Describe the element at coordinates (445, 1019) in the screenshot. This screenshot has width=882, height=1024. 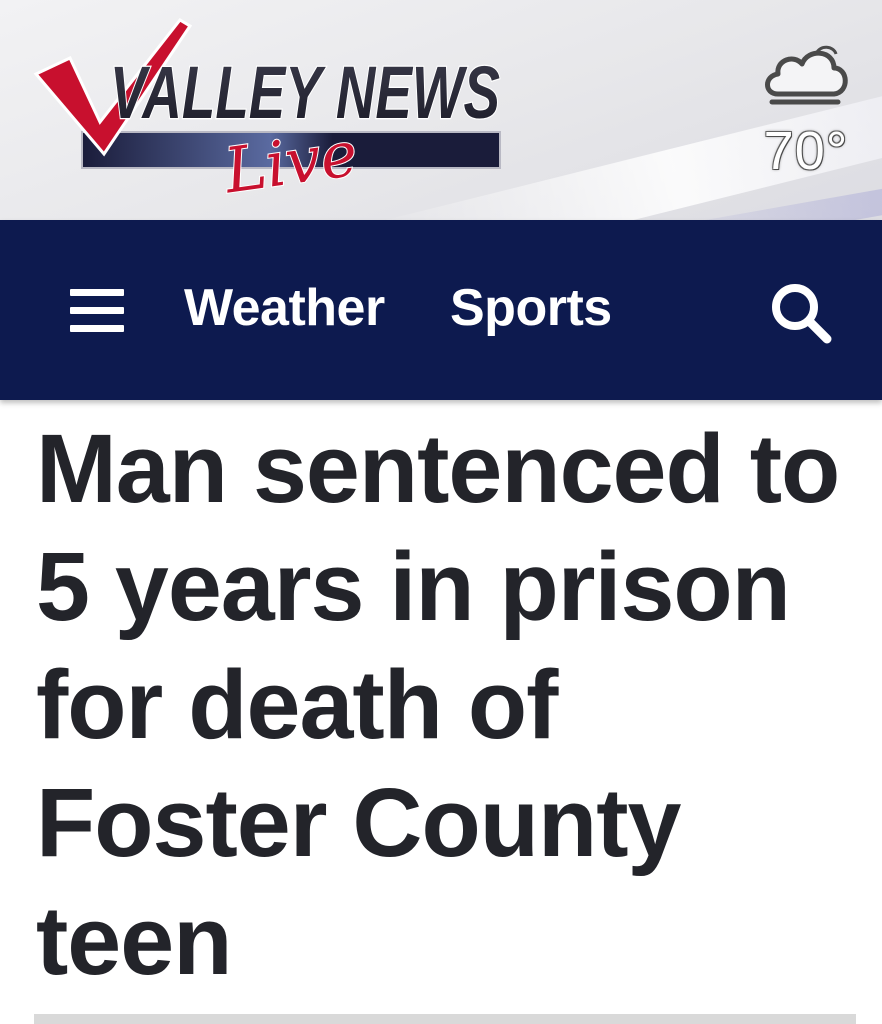
I see `content-divider` at that location.